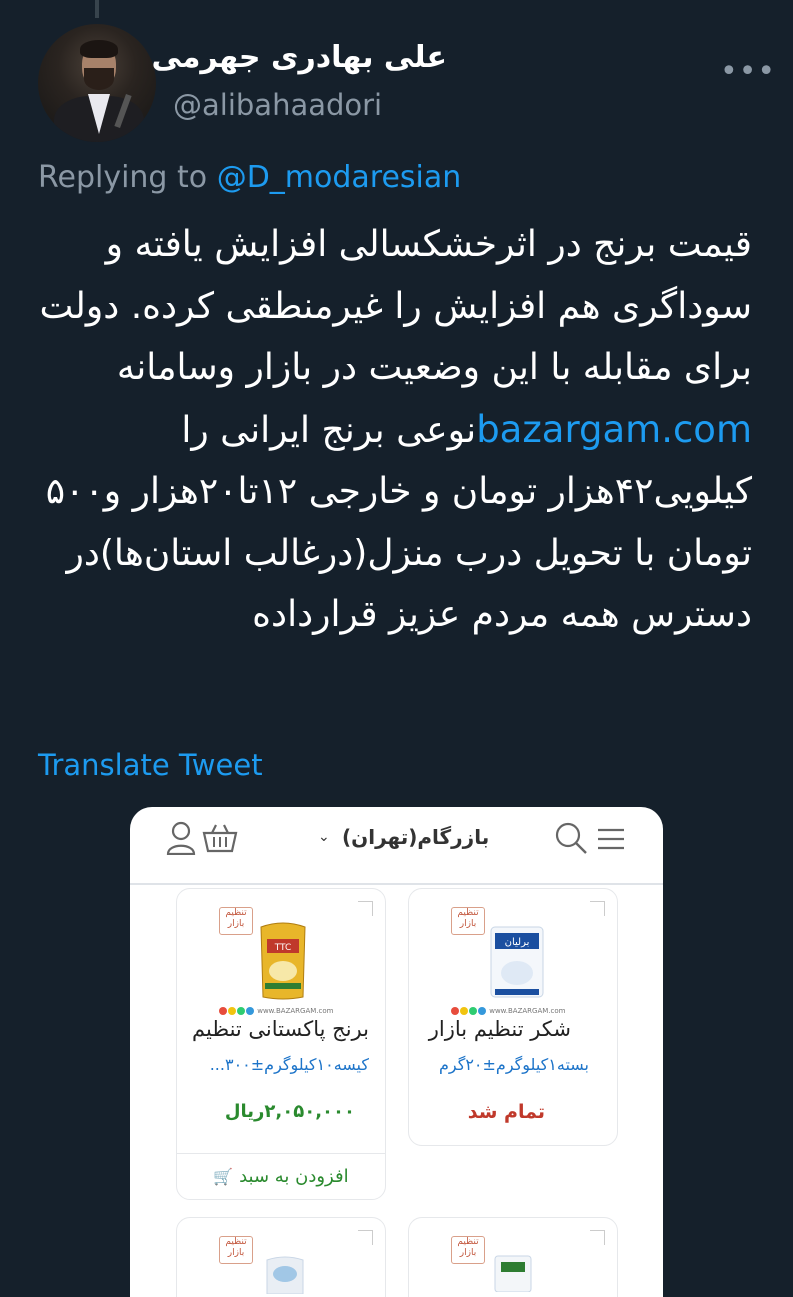 The width and height of the screenshot is (793, 1297). What do you see at coordinates (150, 765) in the screenshot?
I see `translate-tweet-link: Translate Tweet` at bounding box center [150, 765].